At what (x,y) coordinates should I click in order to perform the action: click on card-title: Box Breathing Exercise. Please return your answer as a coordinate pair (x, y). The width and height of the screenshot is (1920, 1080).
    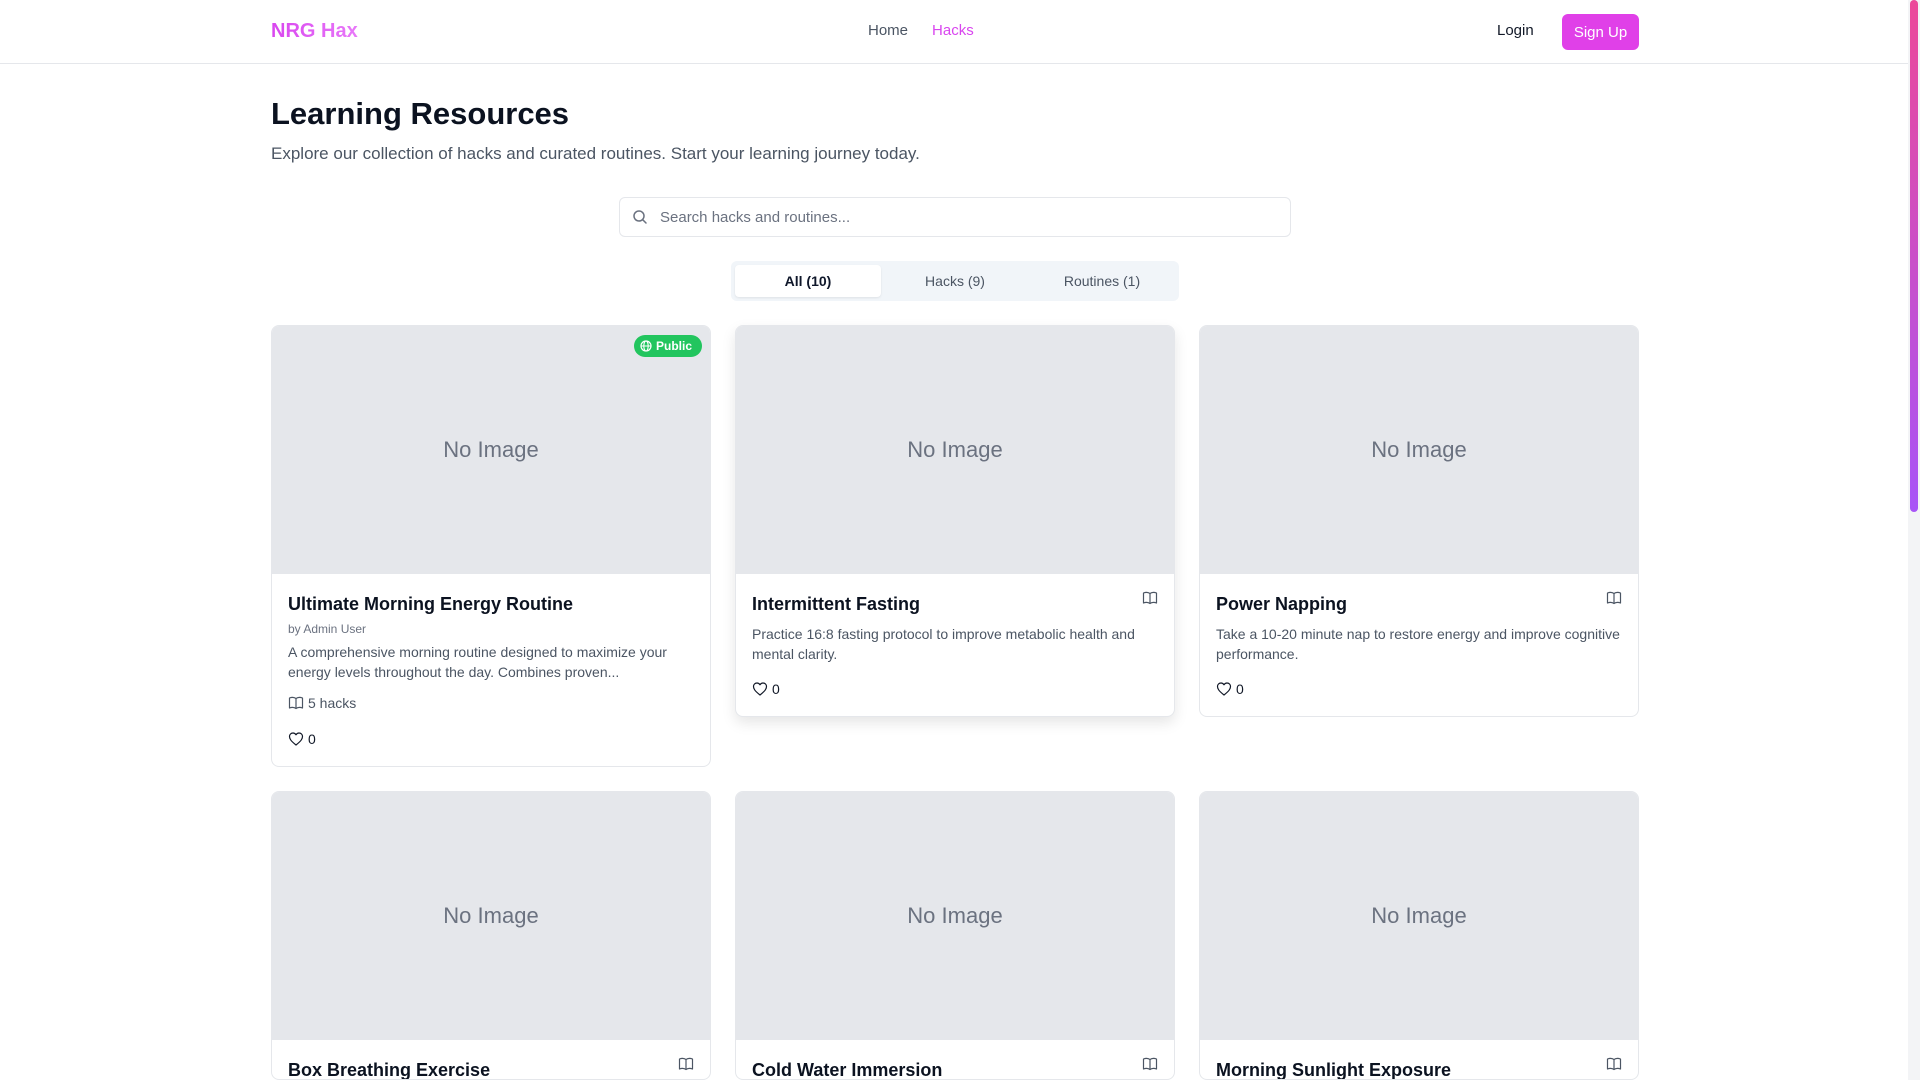
    Looking at the image, I should click on (389, 1070).